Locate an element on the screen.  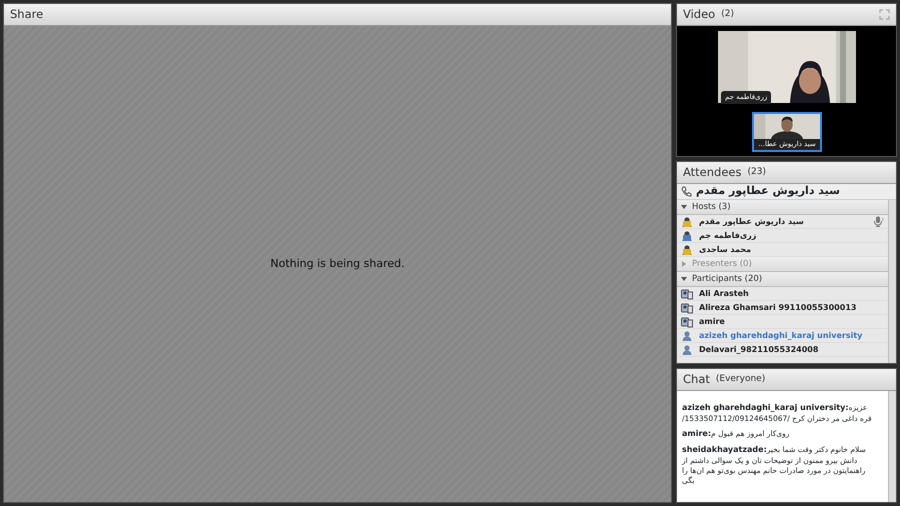
attendee-count: (23) is located at coordinates (757, 172).